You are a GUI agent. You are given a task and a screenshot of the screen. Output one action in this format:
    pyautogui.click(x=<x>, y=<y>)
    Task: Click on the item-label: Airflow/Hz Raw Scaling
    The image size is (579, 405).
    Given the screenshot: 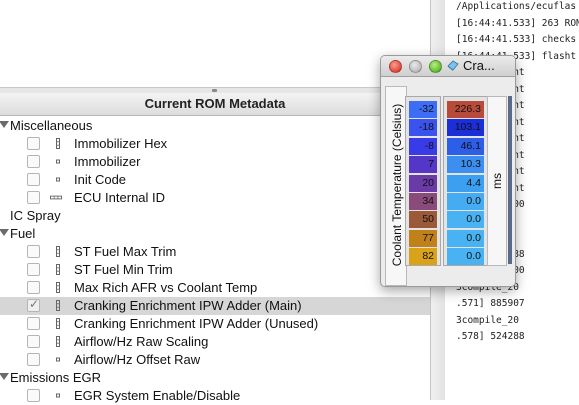 What is the action you would take?
    pyautogui.click(x=141, y=341)
    